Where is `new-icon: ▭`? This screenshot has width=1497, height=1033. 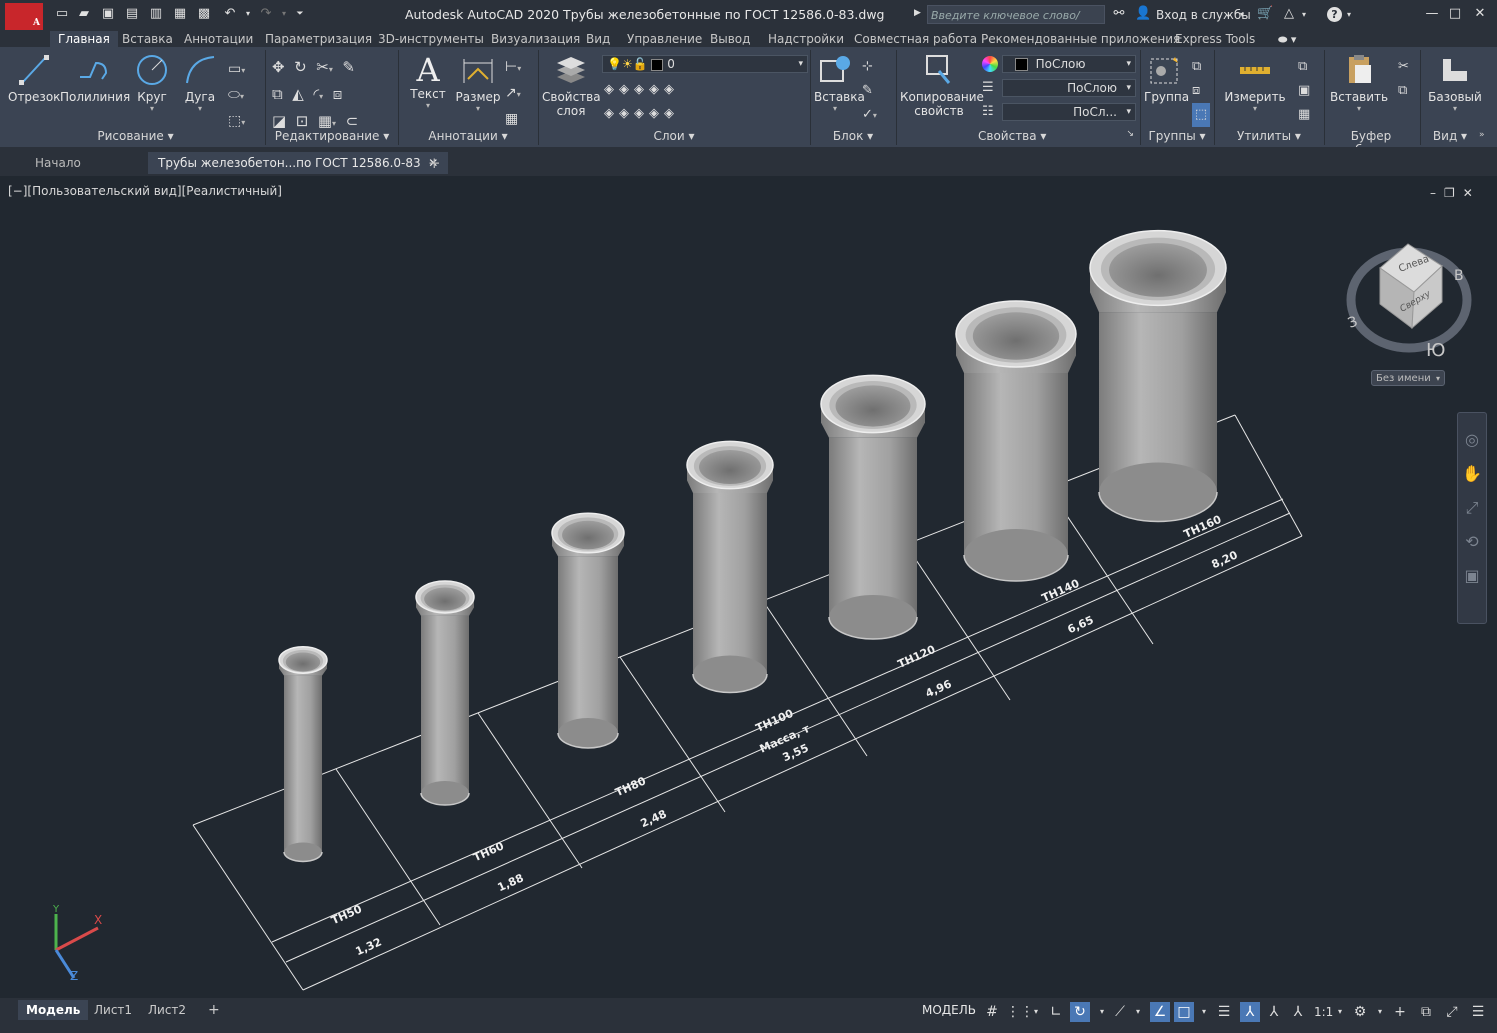 new-icon: ▭ is located at coordinates (62, 14).